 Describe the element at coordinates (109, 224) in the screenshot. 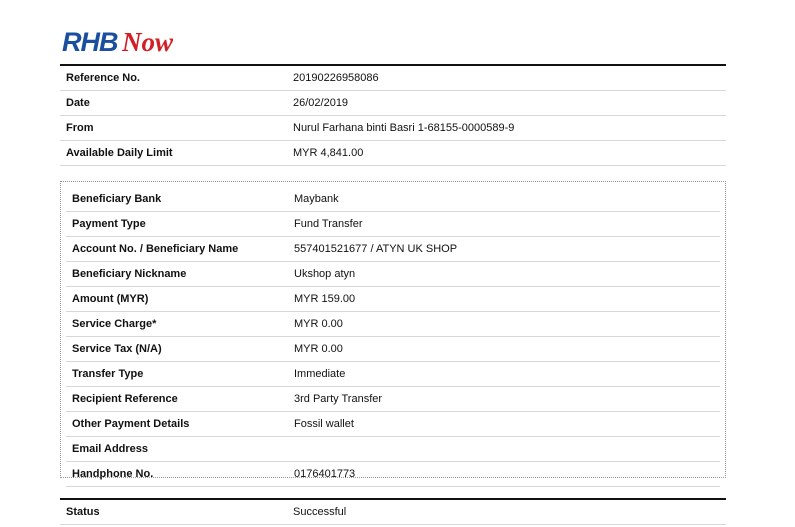

I see `payment-type-label: Payment Type` at that location.